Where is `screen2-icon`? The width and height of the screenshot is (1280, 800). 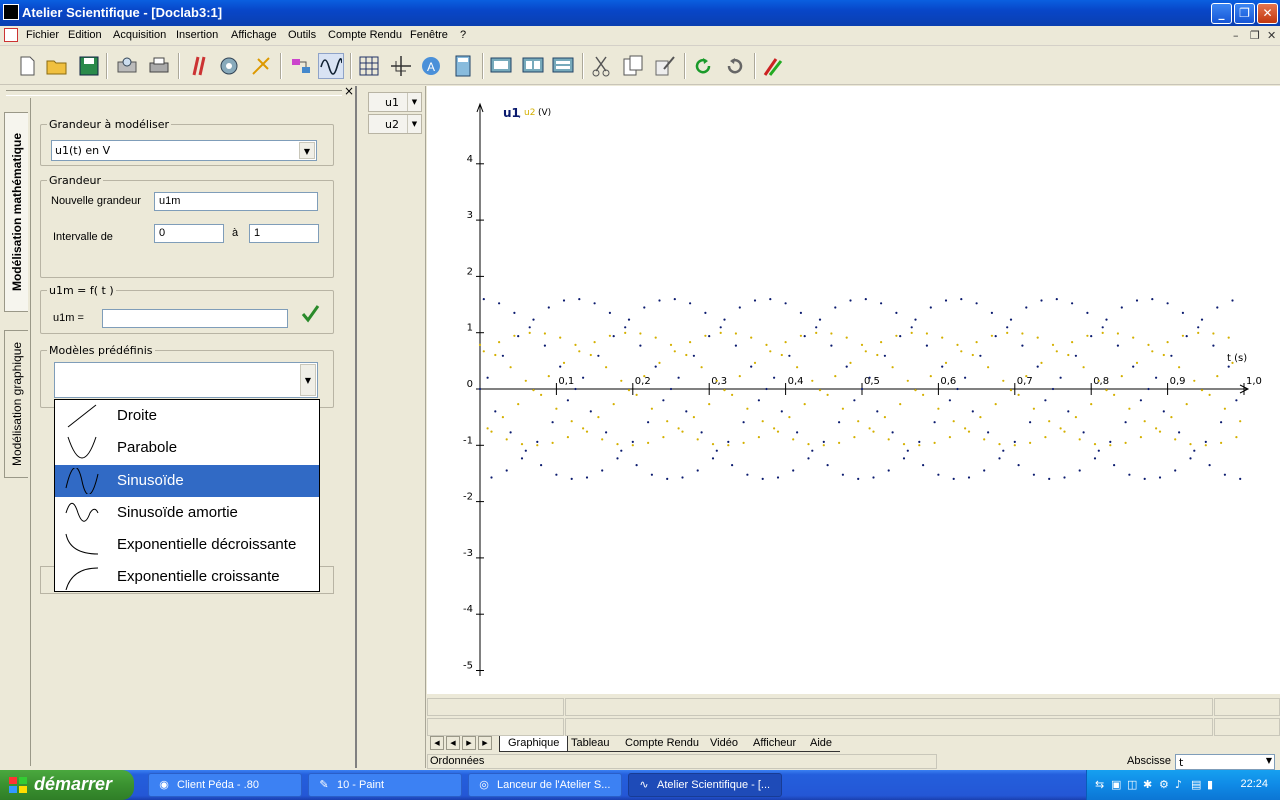 screen2-icon is located at coordinates (533, 66).